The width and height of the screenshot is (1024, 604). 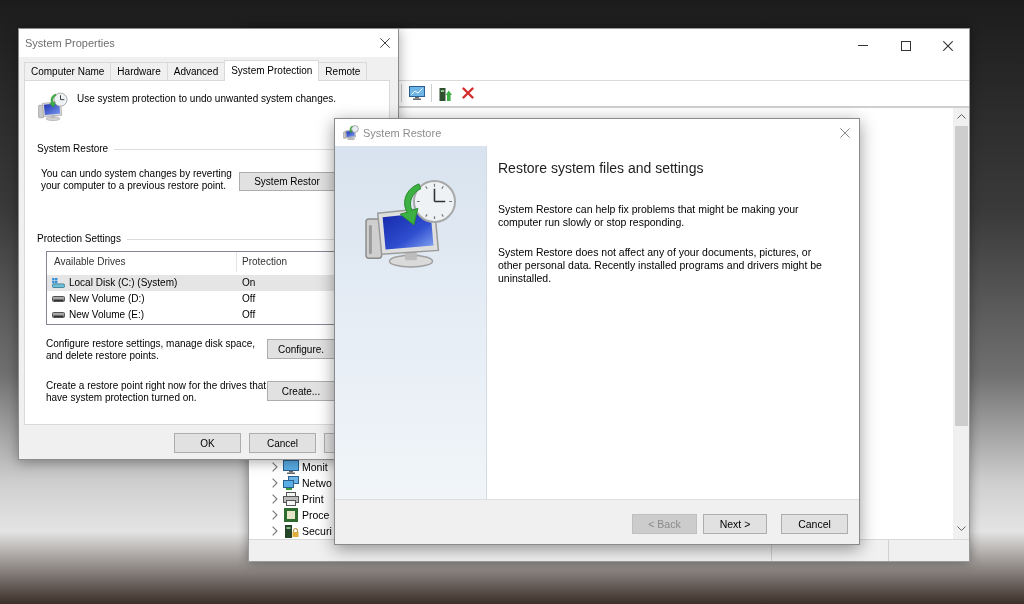 What do you see at coordinates (301, 349) in the screenshot?
I see `configure-button: Configure.` at bounding box center [301, 349].